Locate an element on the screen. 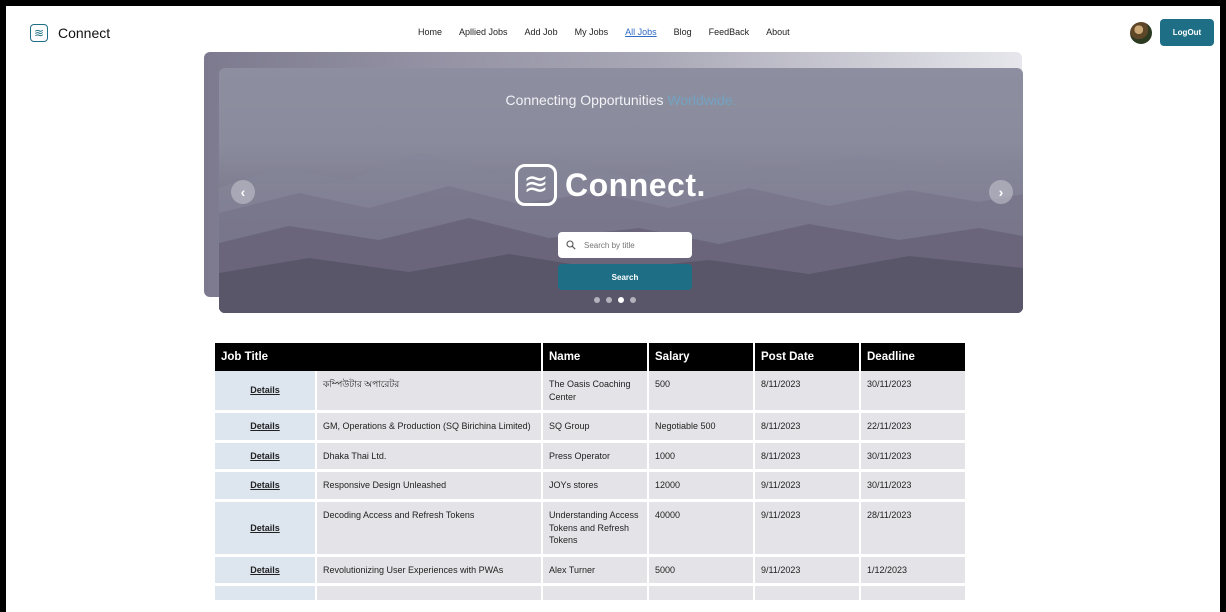 The width and height of the screenshot is (1226, 612). chevron-left-icon: ‹ is located at coordinates (243, 192).